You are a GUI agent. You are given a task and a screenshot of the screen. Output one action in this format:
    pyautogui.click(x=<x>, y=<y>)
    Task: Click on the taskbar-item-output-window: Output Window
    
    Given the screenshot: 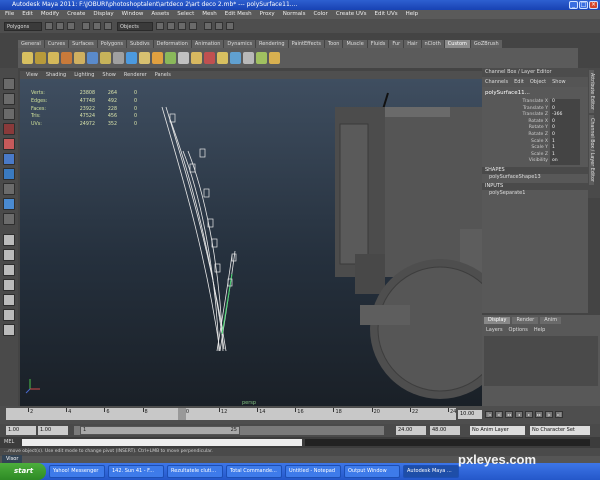 What is the action you would take?
    pyautogui.click(x=372, y=471)
    